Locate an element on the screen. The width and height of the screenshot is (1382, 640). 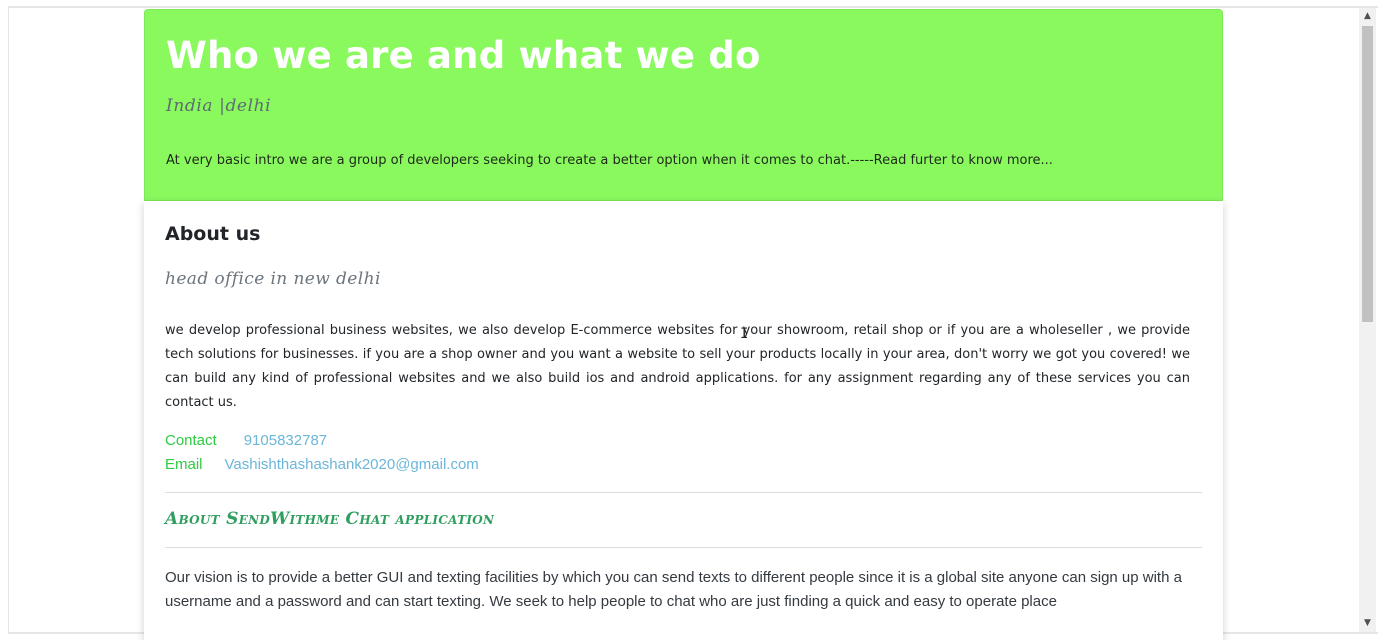
page-title: Who we are and what we do is located at coordinates (463, 55).